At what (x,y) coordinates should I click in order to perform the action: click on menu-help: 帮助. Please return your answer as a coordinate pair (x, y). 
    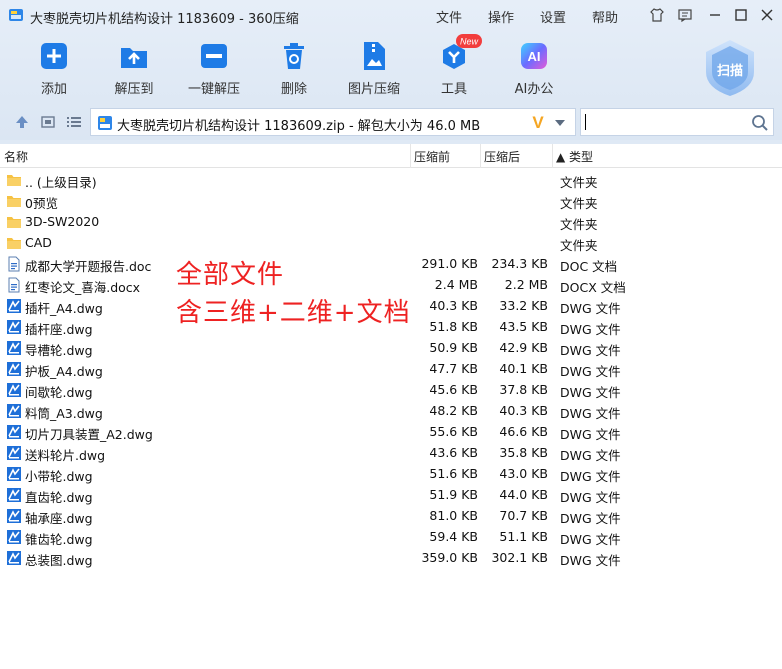
    Looking at the image, I should click on (605, 16).